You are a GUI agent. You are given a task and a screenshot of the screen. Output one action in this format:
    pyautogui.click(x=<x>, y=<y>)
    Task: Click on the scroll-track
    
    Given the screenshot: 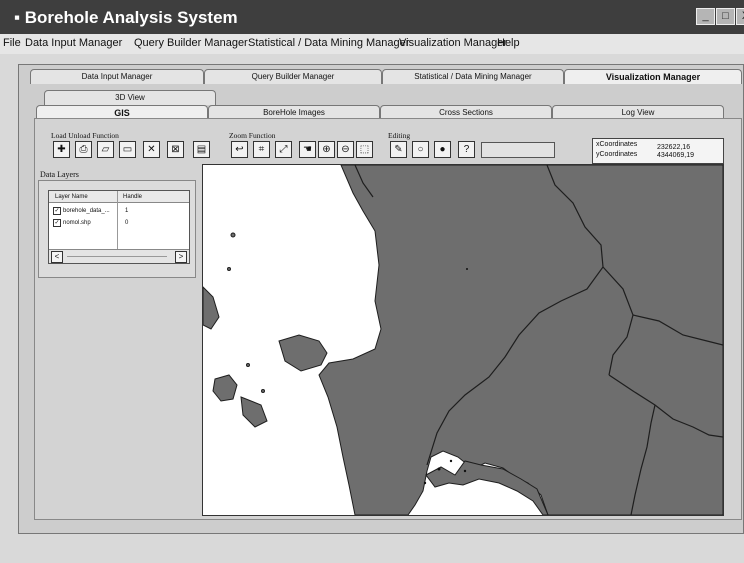 What is the action you would take?
    pyautogui.click(x=117, y=256)
    